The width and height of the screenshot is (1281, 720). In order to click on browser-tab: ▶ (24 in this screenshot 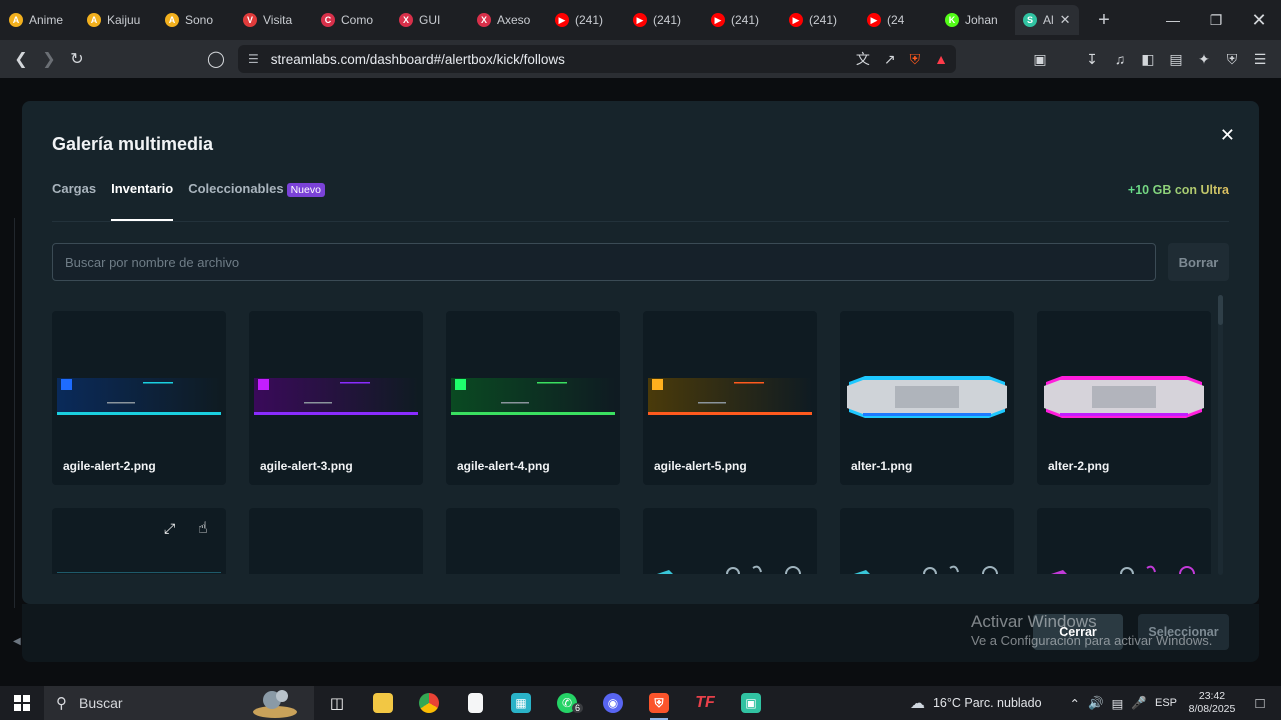, I will do `click(897, 20)`.